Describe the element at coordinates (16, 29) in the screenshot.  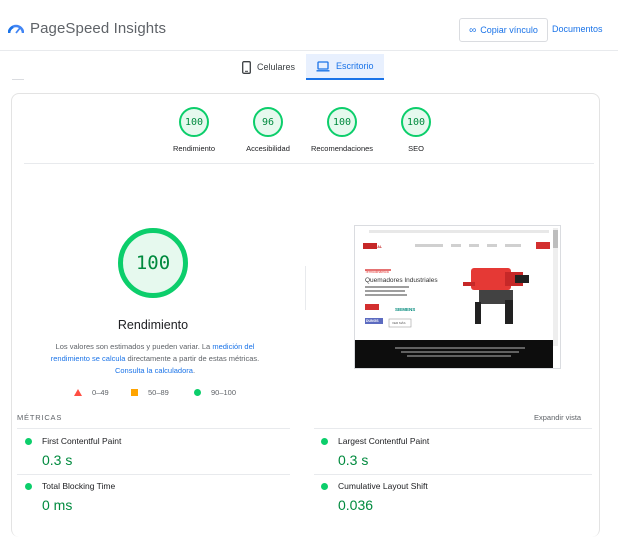
I see `pagespeed-logo-icon` at that location.